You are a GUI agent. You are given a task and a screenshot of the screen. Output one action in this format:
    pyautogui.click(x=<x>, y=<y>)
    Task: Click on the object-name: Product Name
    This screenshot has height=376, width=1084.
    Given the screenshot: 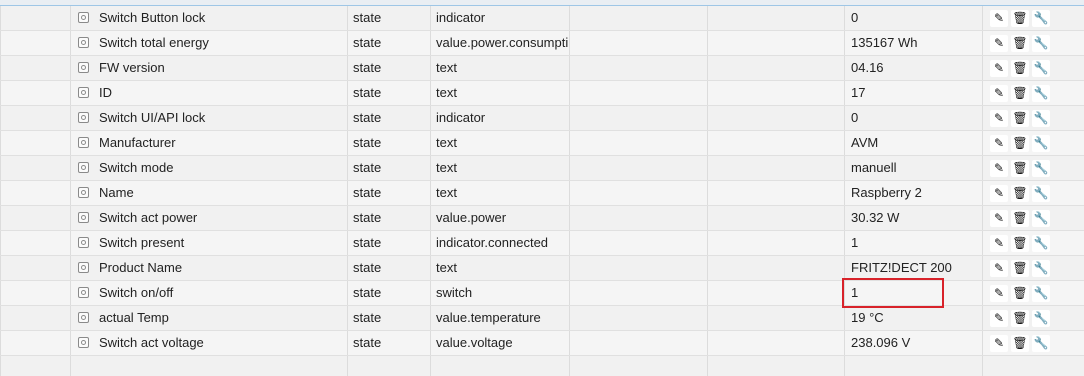 What is the action you would take?
    pyautogui.click(x=141, y=267)
    